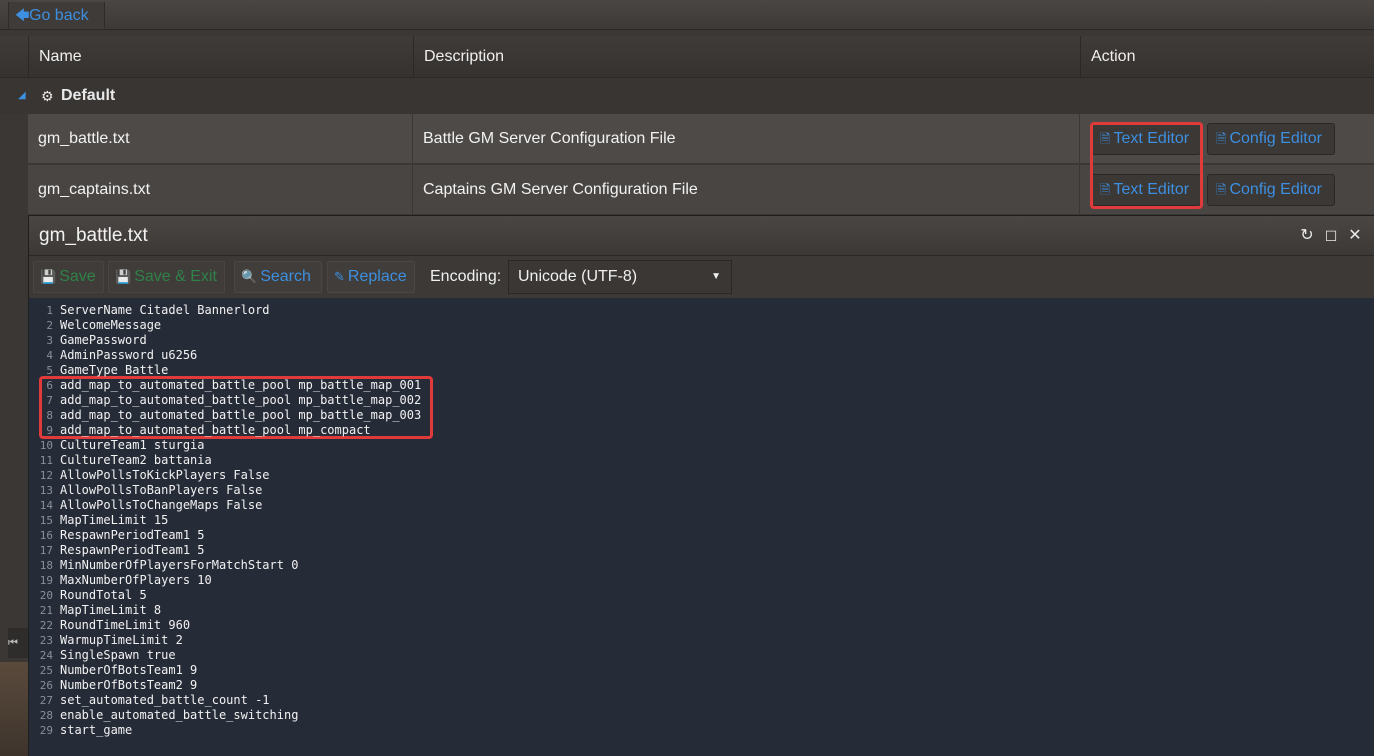 The image size is (1374, 756). I want to click on save-exit-button: 💾 Save & Exit, so click(166, 277).